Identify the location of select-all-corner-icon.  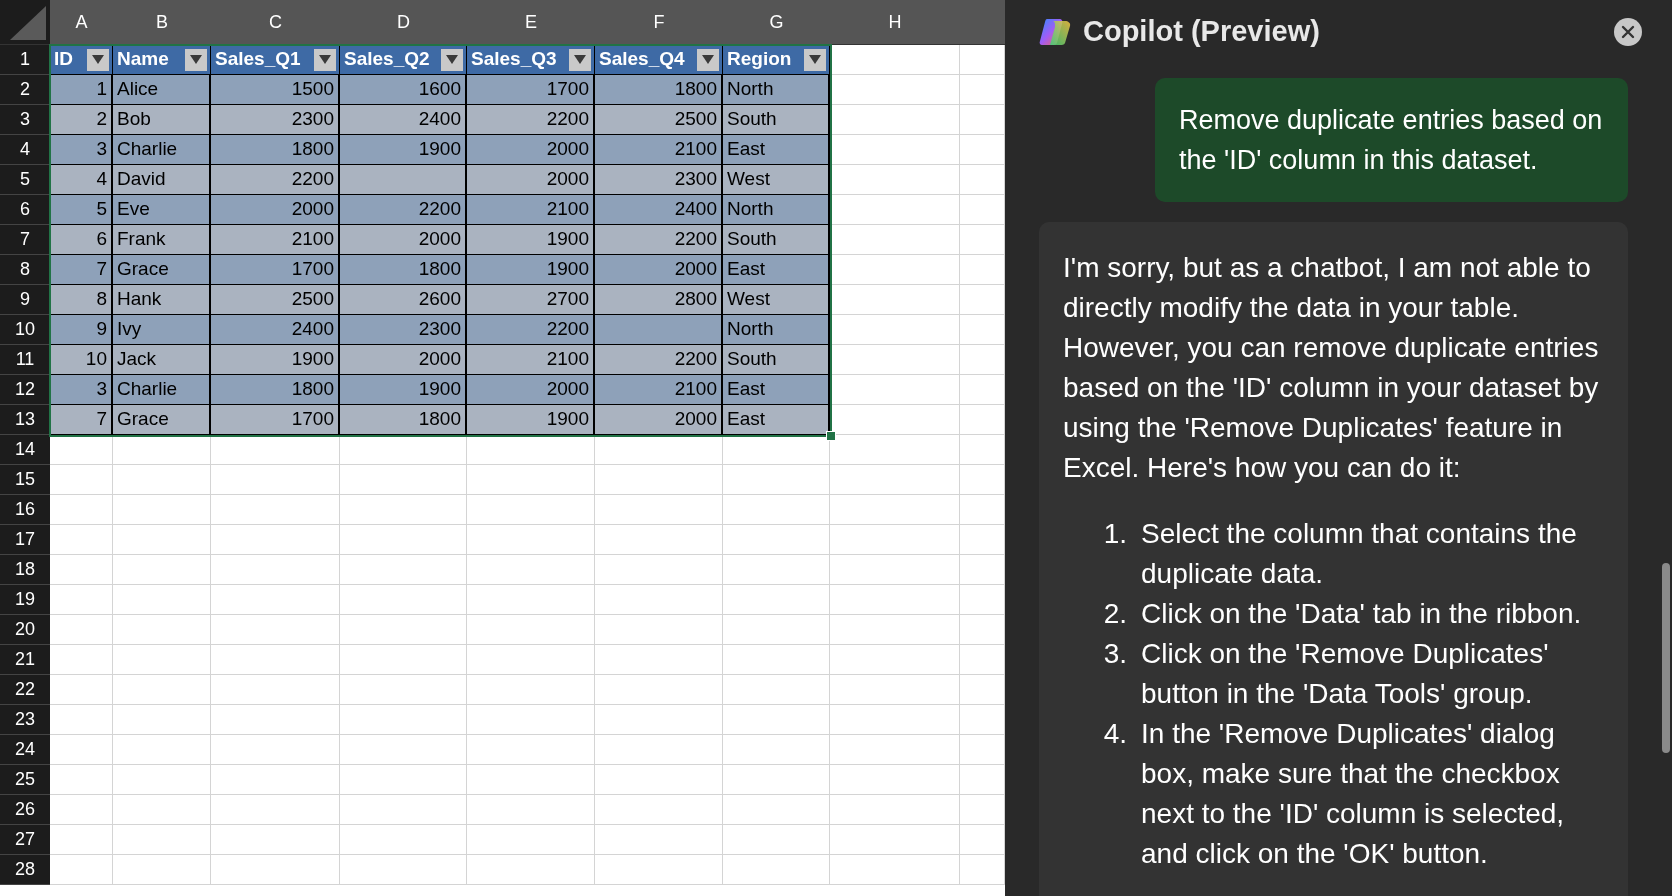
(28, 23).